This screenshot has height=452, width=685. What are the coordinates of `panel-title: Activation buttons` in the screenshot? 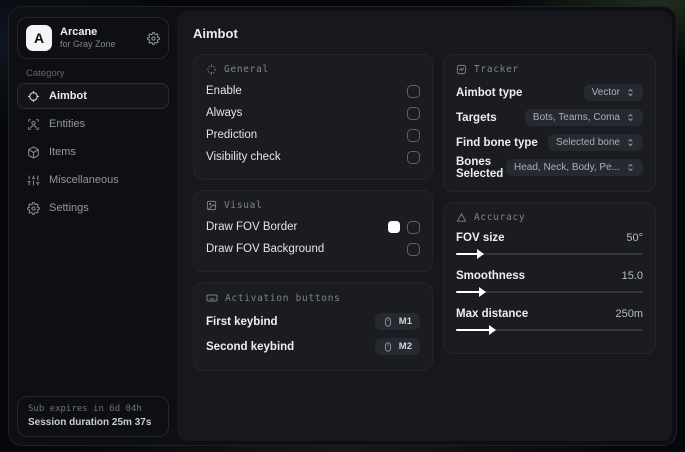 It's located at (283, 298).